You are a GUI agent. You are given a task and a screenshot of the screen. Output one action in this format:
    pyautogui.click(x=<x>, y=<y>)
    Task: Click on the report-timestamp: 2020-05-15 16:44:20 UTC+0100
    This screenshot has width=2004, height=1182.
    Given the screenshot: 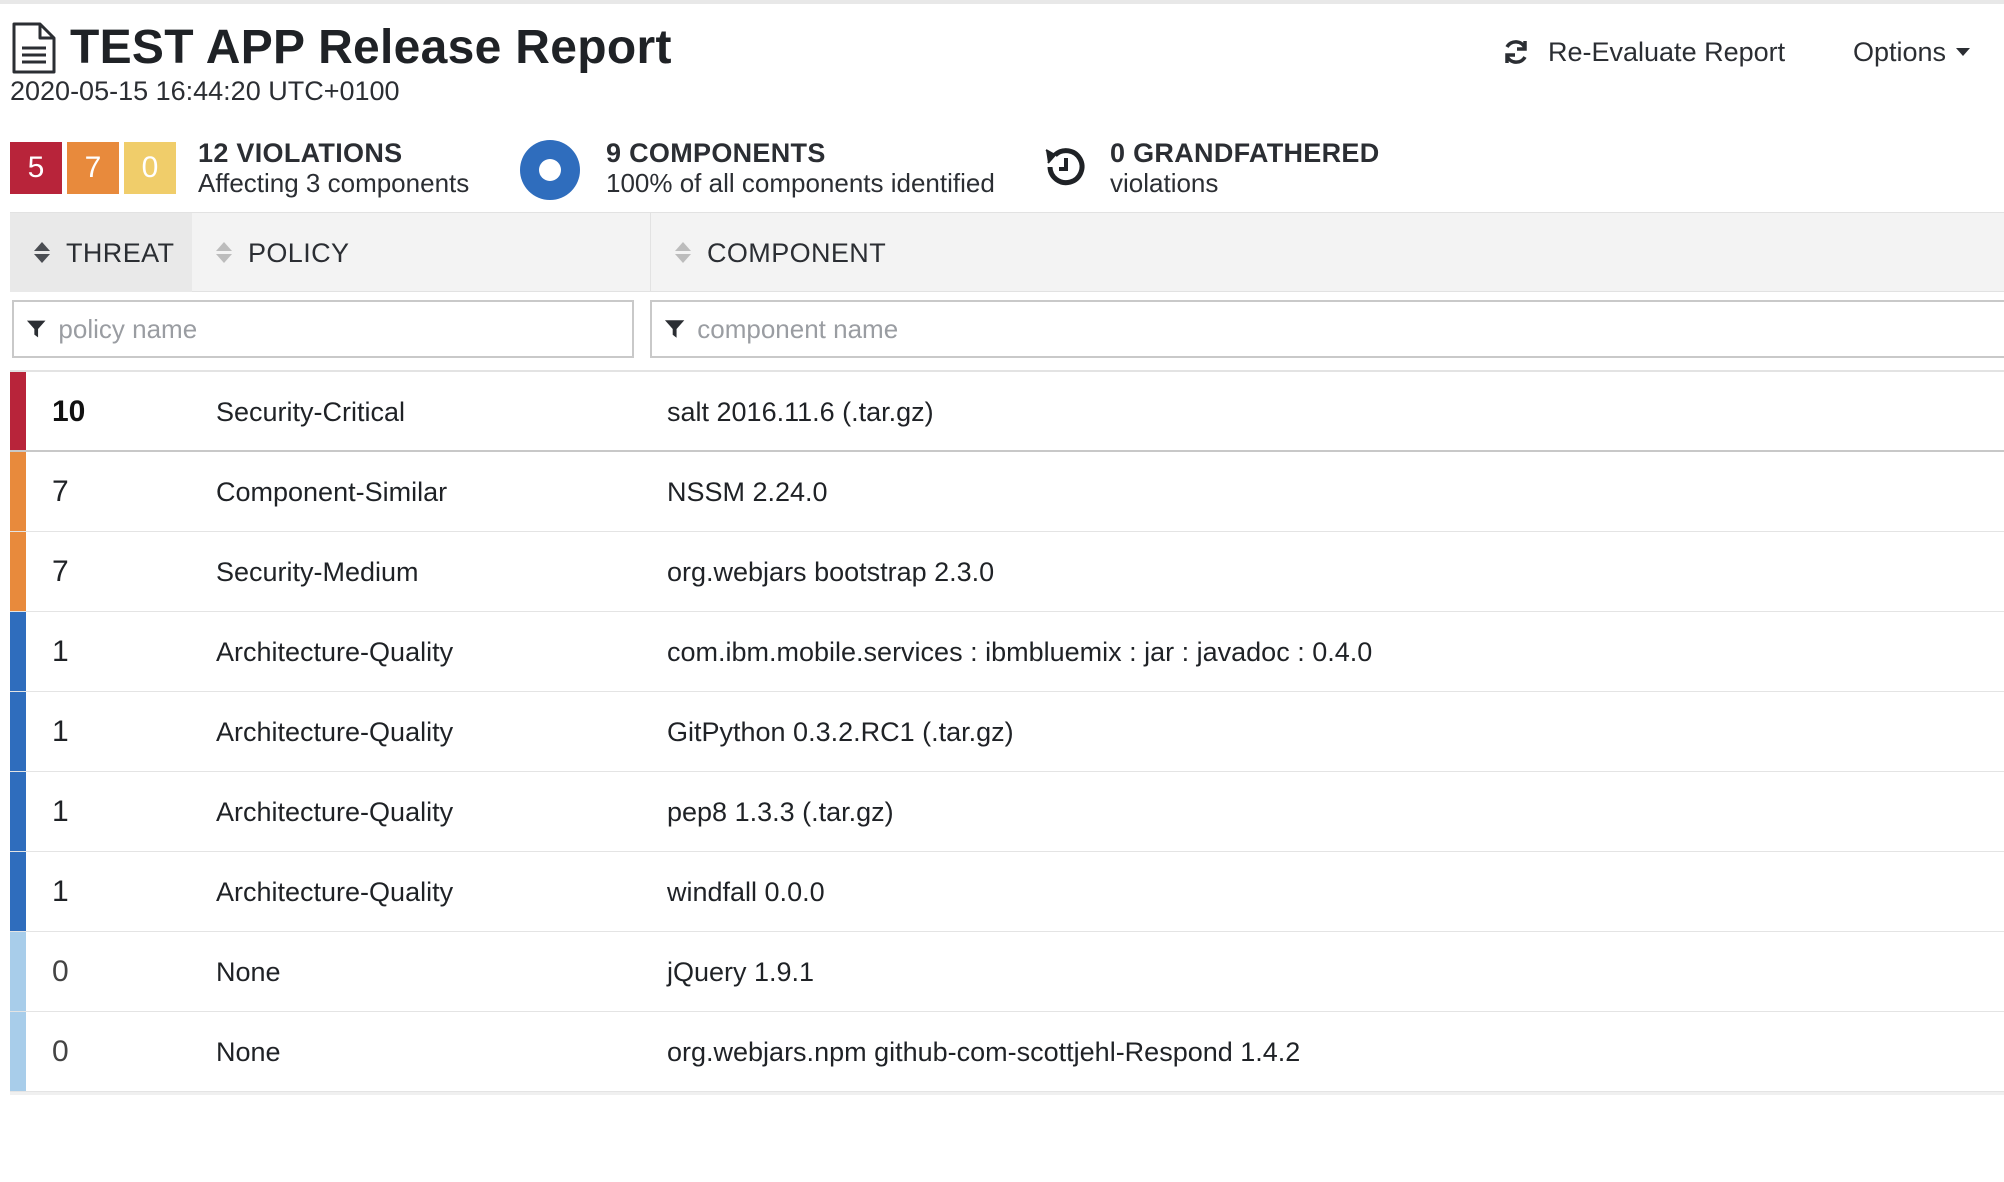 What is the action you would take?
    pyautogui.click(x=205, y=91)
    